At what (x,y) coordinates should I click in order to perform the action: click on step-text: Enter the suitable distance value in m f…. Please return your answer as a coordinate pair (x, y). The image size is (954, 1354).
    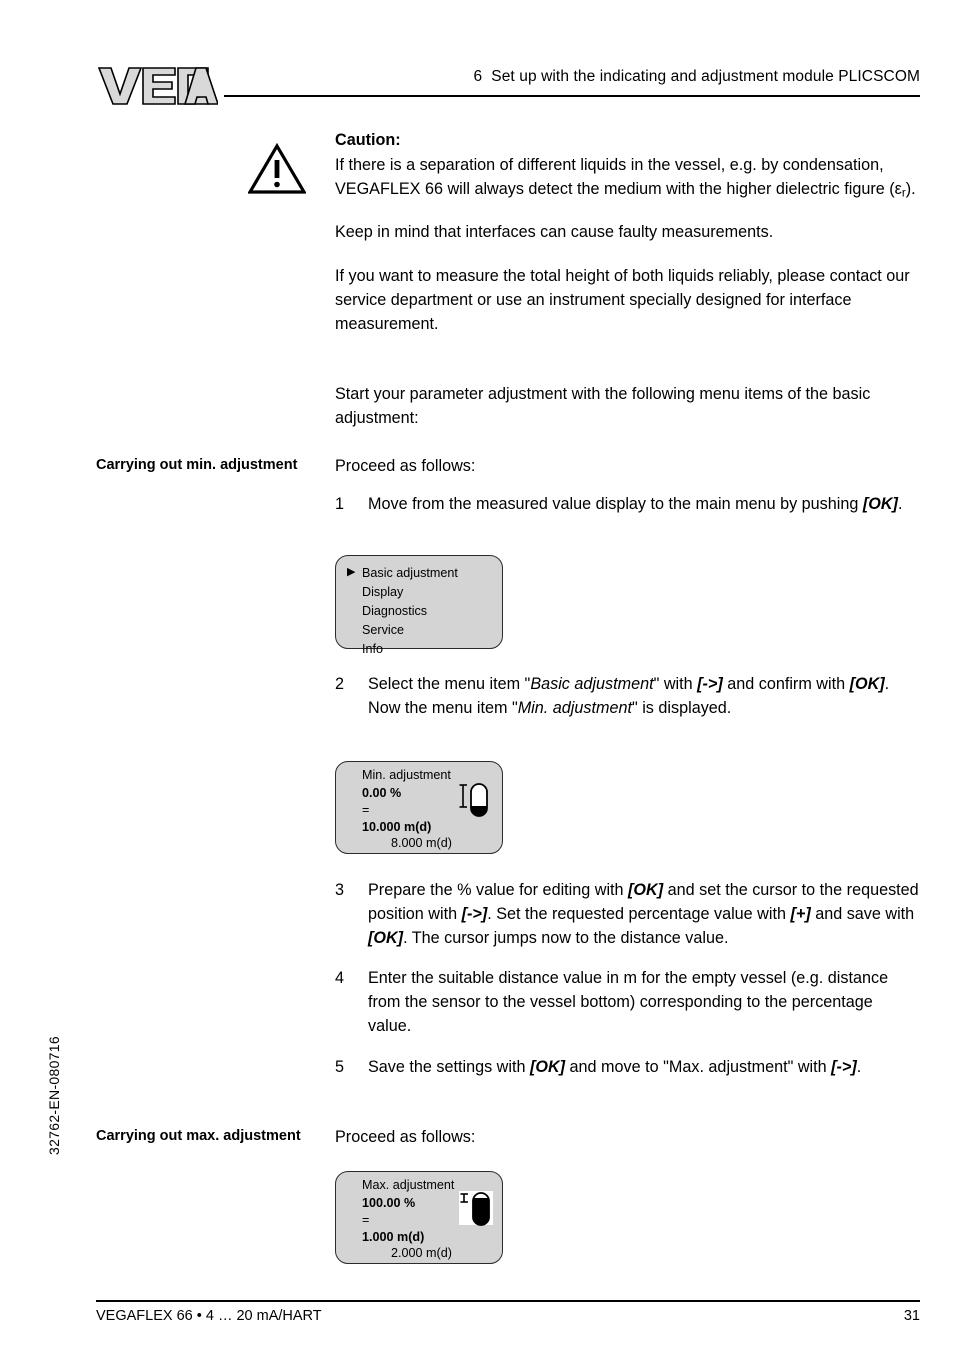
    Looking at the image, I should click on (628, 1002).